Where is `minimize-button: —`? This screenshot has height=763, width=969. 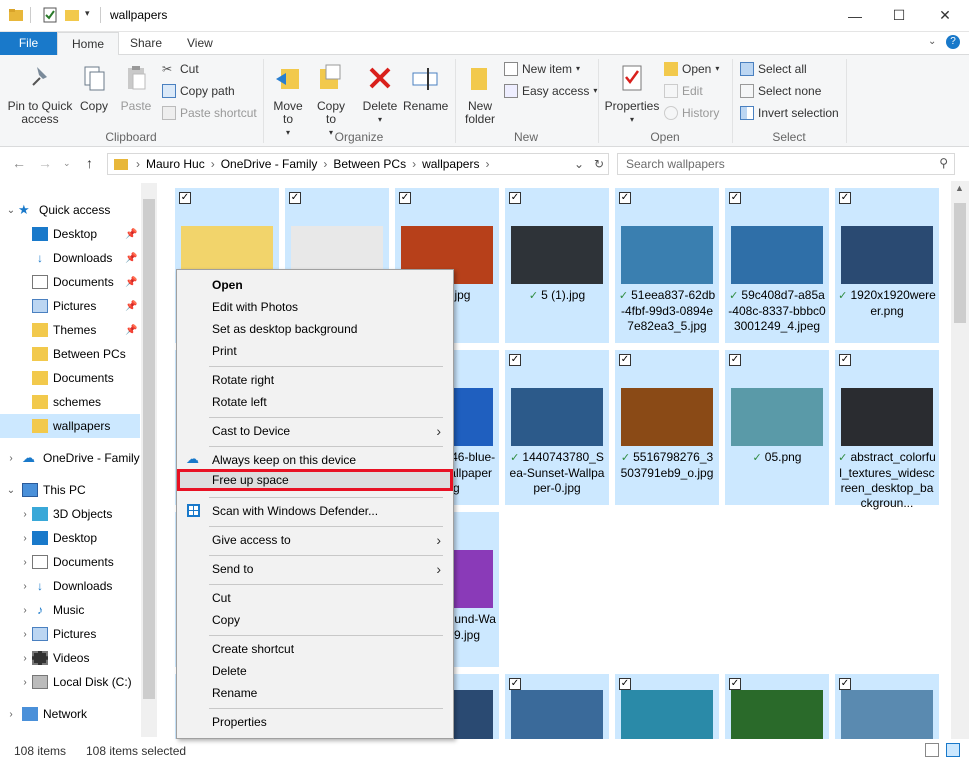
minimize-button: — is located at coordinates (855, 15).